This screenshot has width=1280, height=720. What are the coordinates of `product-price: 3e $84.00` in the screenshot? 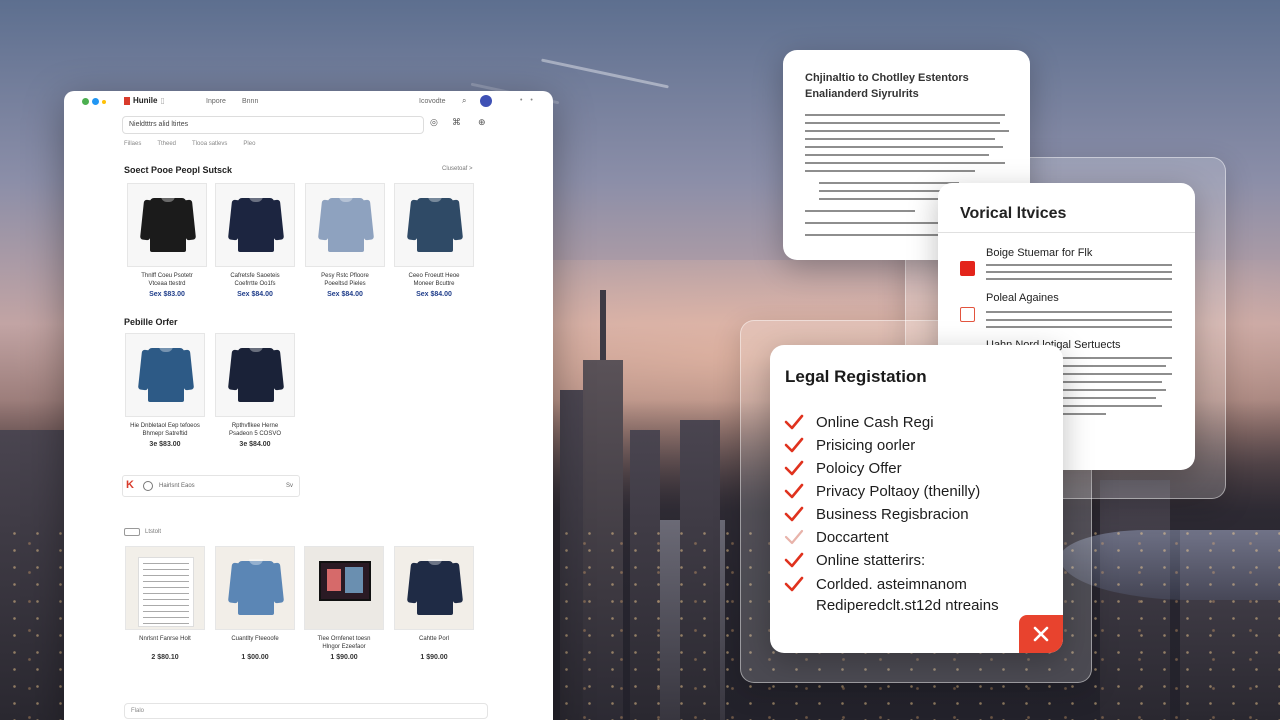 It's located at (255, 444).